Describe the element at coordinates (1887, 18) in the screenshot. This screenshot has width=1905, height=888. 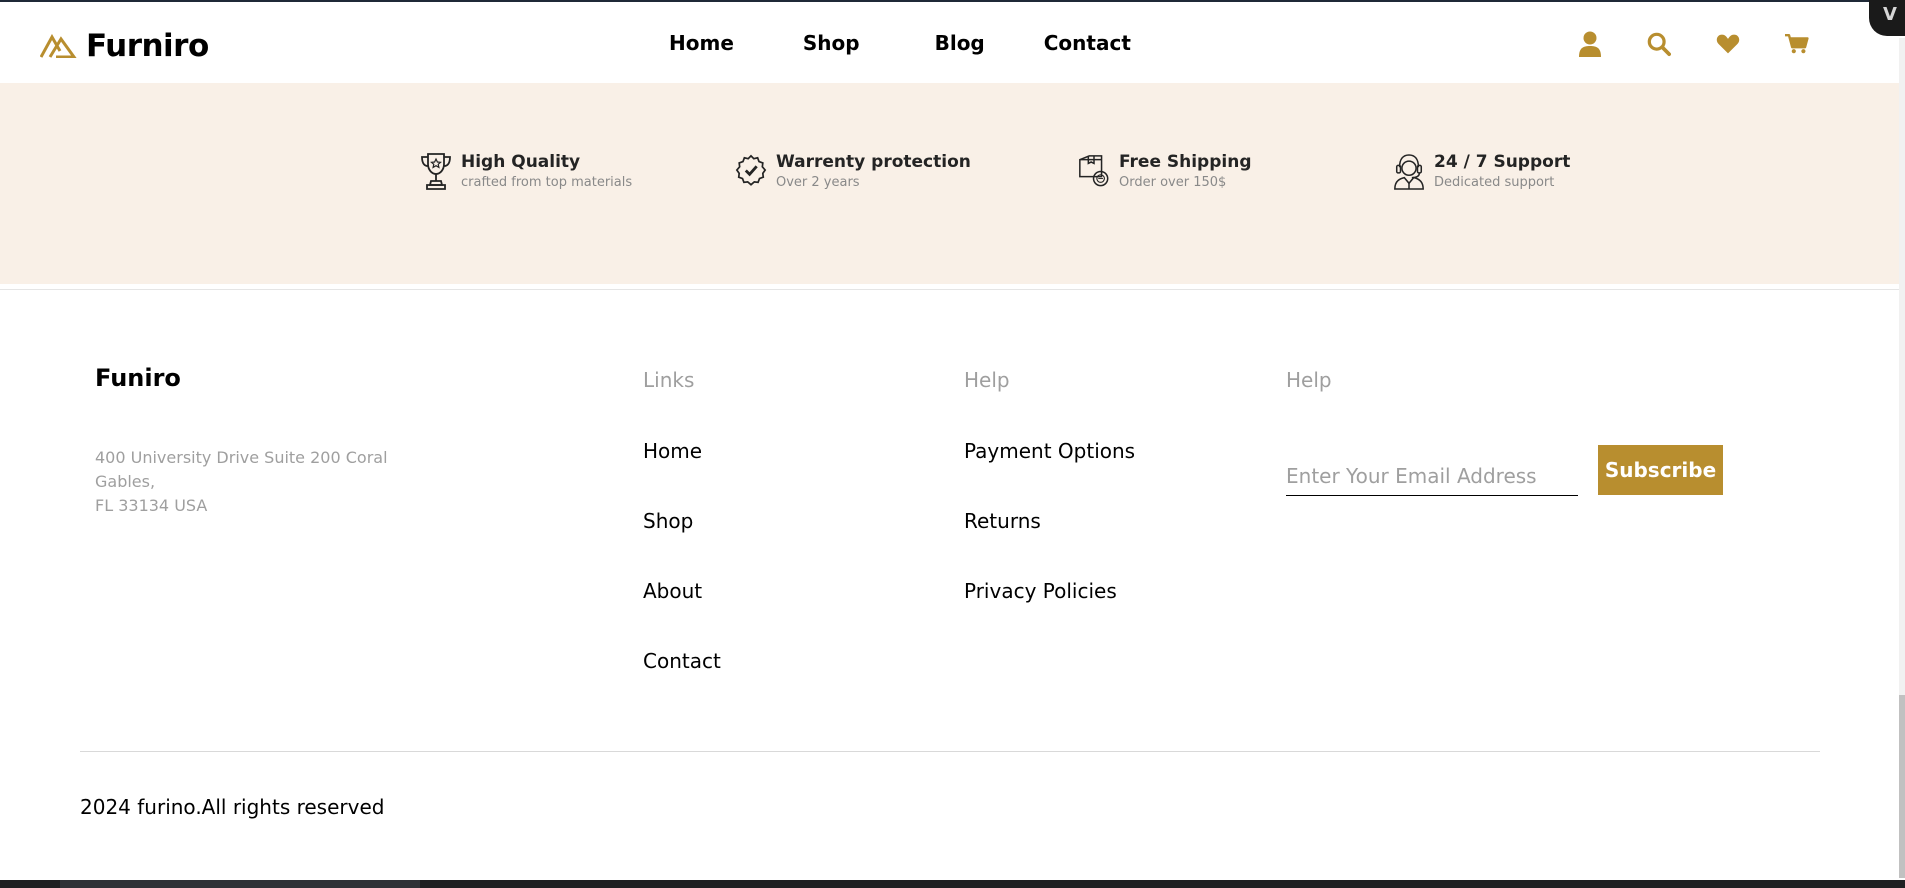
I see `chevron-down-icon: V` at that location.